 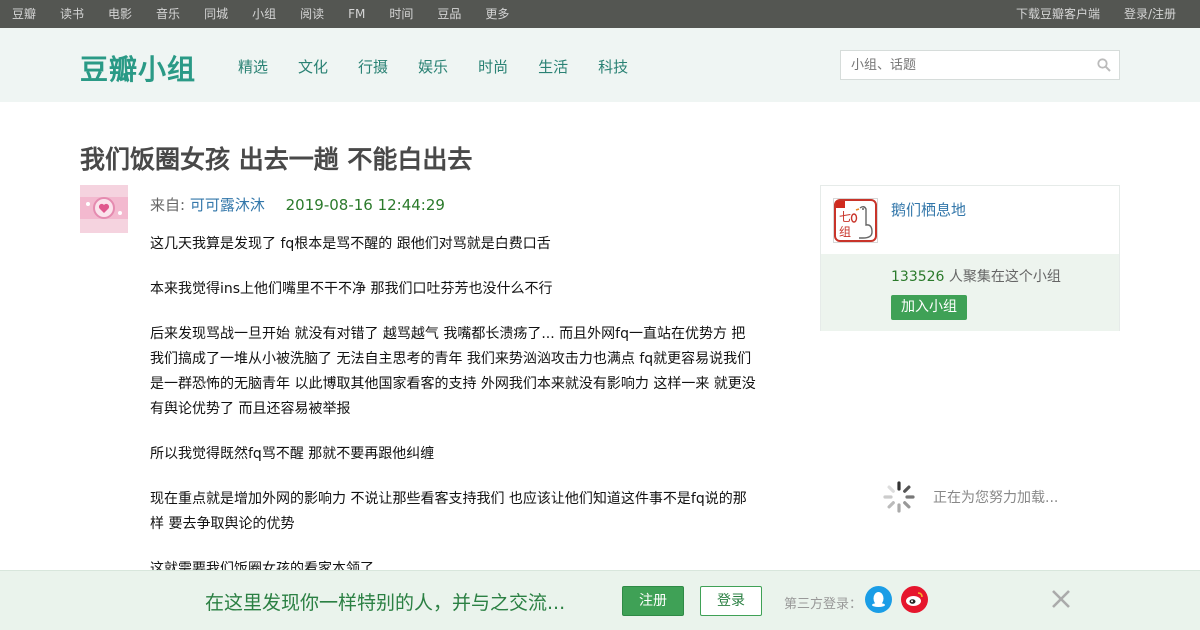 I want to click on search-input, so click(x=961, y=65).